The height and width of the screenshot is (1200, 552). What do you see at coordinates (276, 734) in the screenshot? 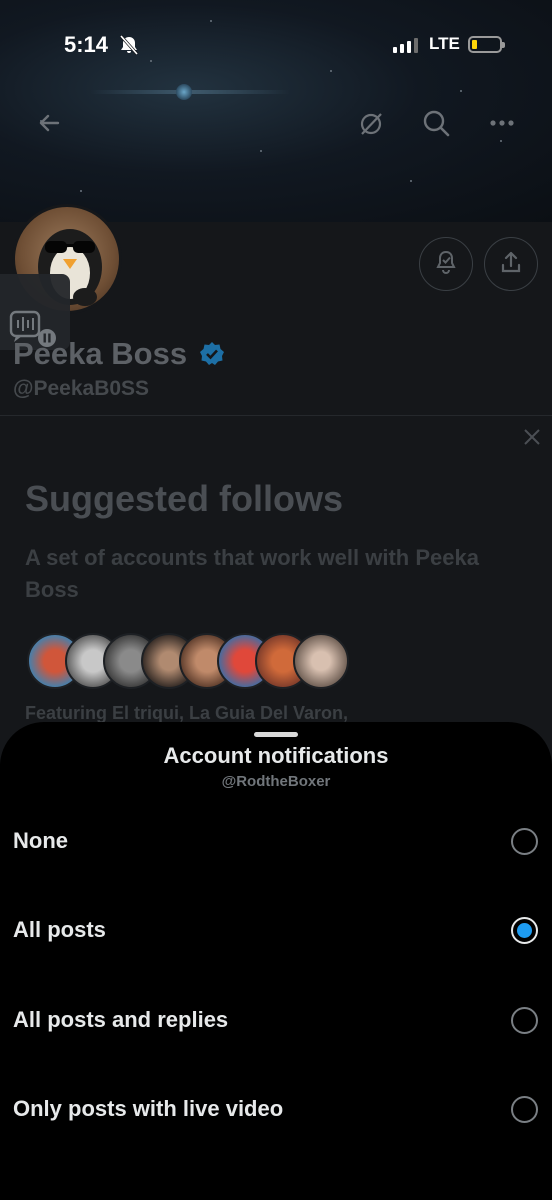
I see `sheet-grabber` at bounding box center [276, 734].